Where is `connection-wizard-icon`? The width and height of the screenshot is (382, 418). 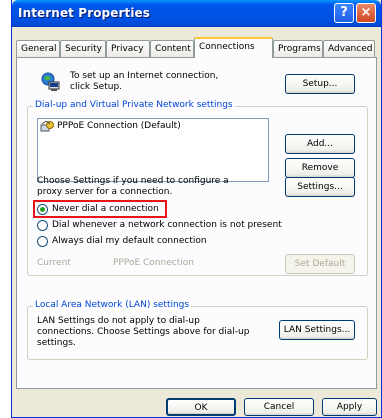 connection-wizard-icon is located at coordinates (51, 83).